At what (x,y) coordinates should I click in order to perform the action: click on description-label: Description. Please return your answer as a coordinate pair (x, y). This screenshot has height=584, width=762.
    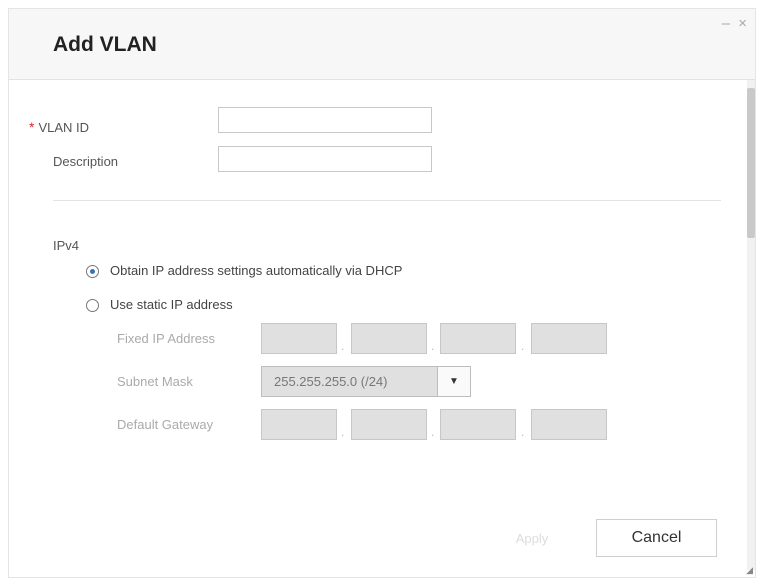
    Looking at the image, I should click on (86, 161).